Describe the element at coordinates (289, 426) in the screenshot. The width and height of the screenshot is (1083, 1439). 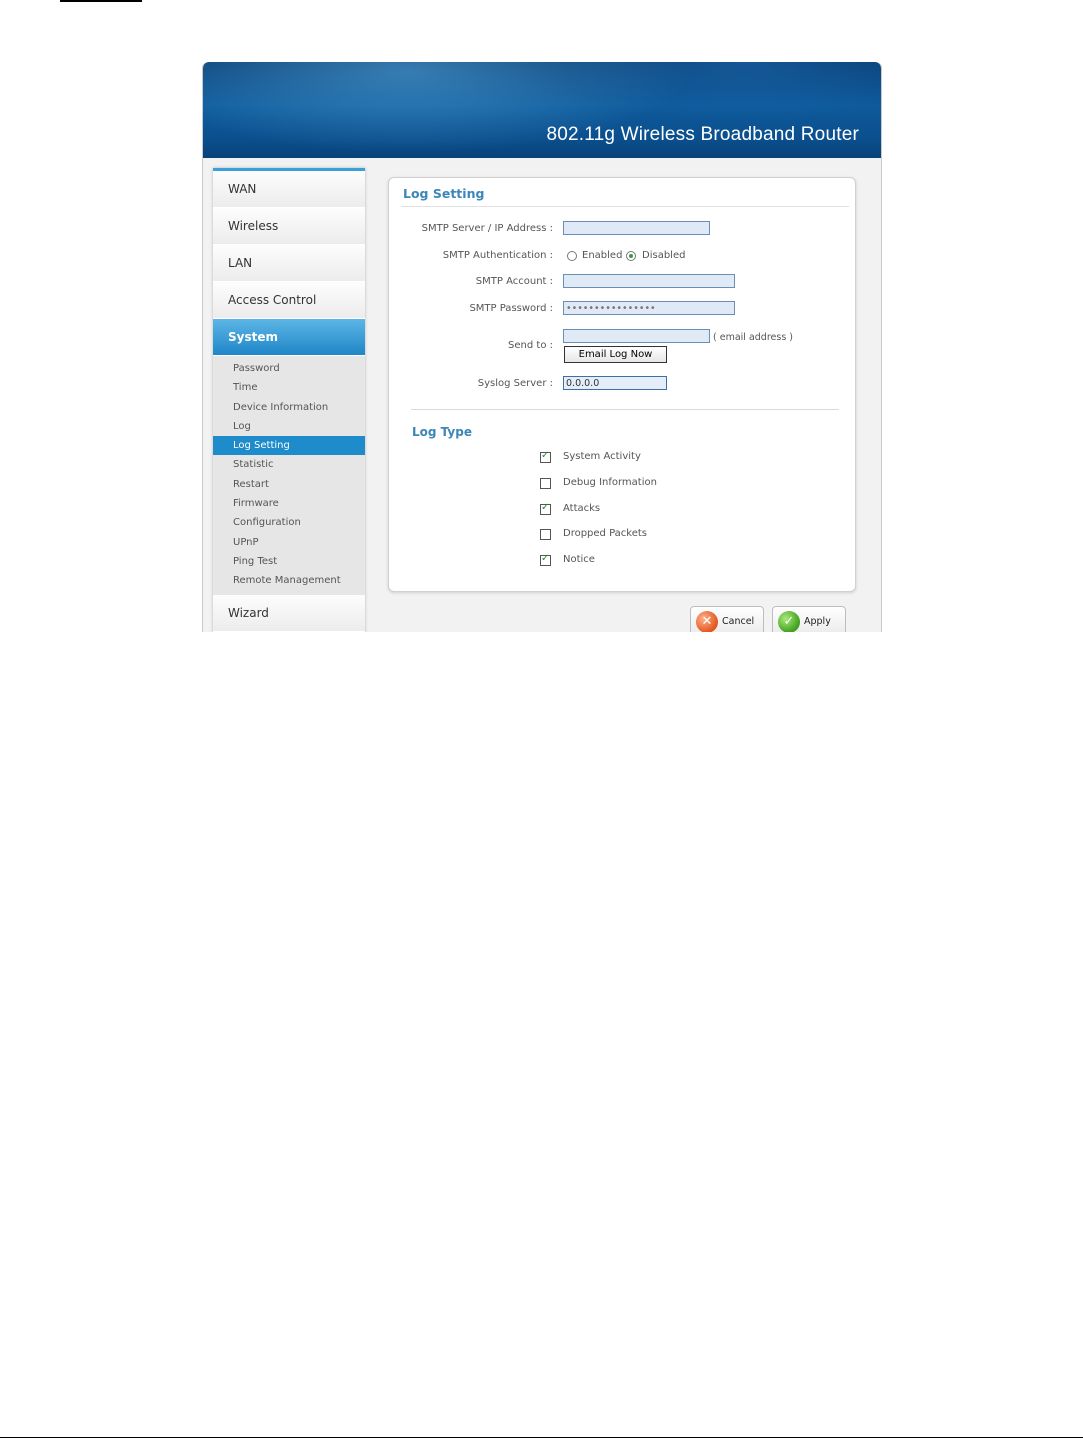
I see `submenu-item-log: Log` at that location.